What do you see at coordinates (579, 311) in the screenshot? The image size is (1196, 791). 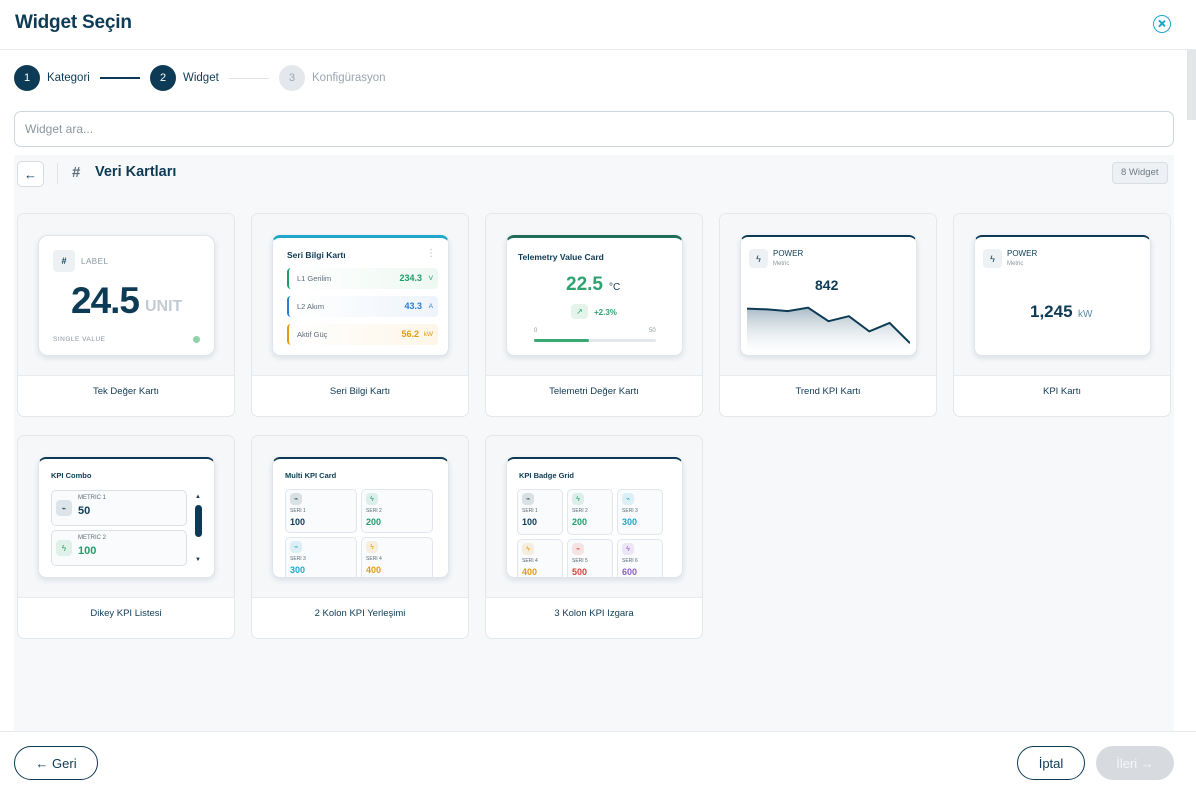 I see `trend-up-icon: ↗` at bounding box center [579, 311].